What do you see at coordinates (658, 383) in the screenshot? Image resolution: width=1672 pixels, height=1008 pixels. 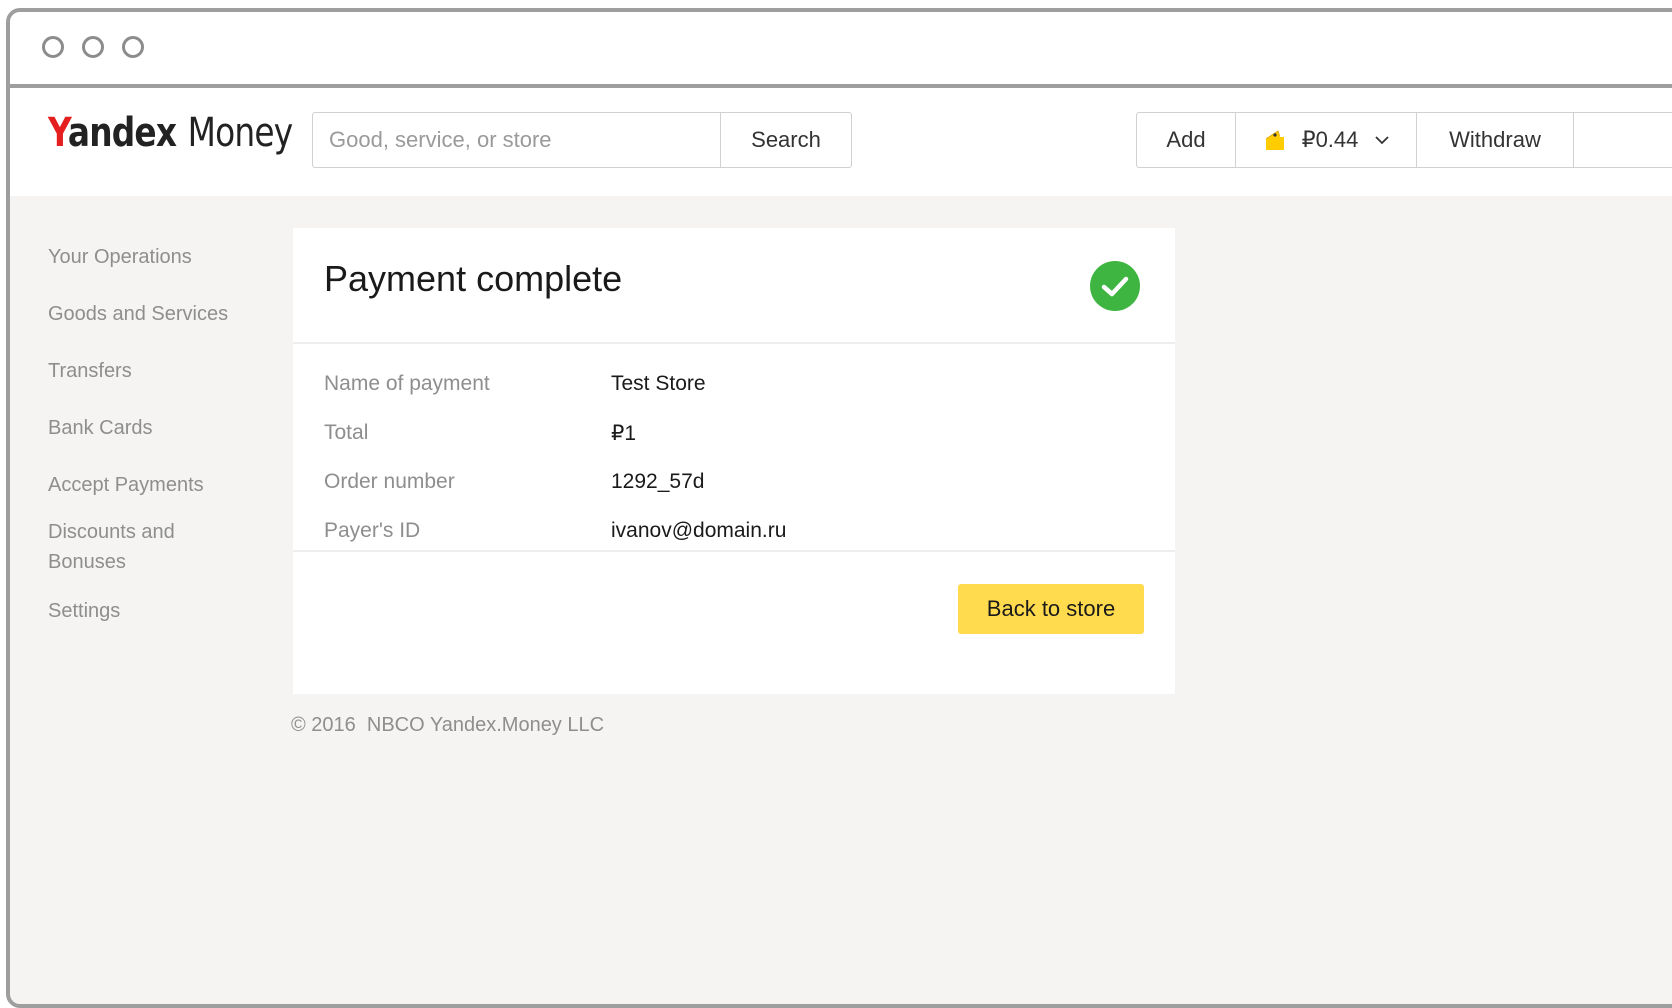 I see `detail-value: Test Store` at bounding box center [658, 383].